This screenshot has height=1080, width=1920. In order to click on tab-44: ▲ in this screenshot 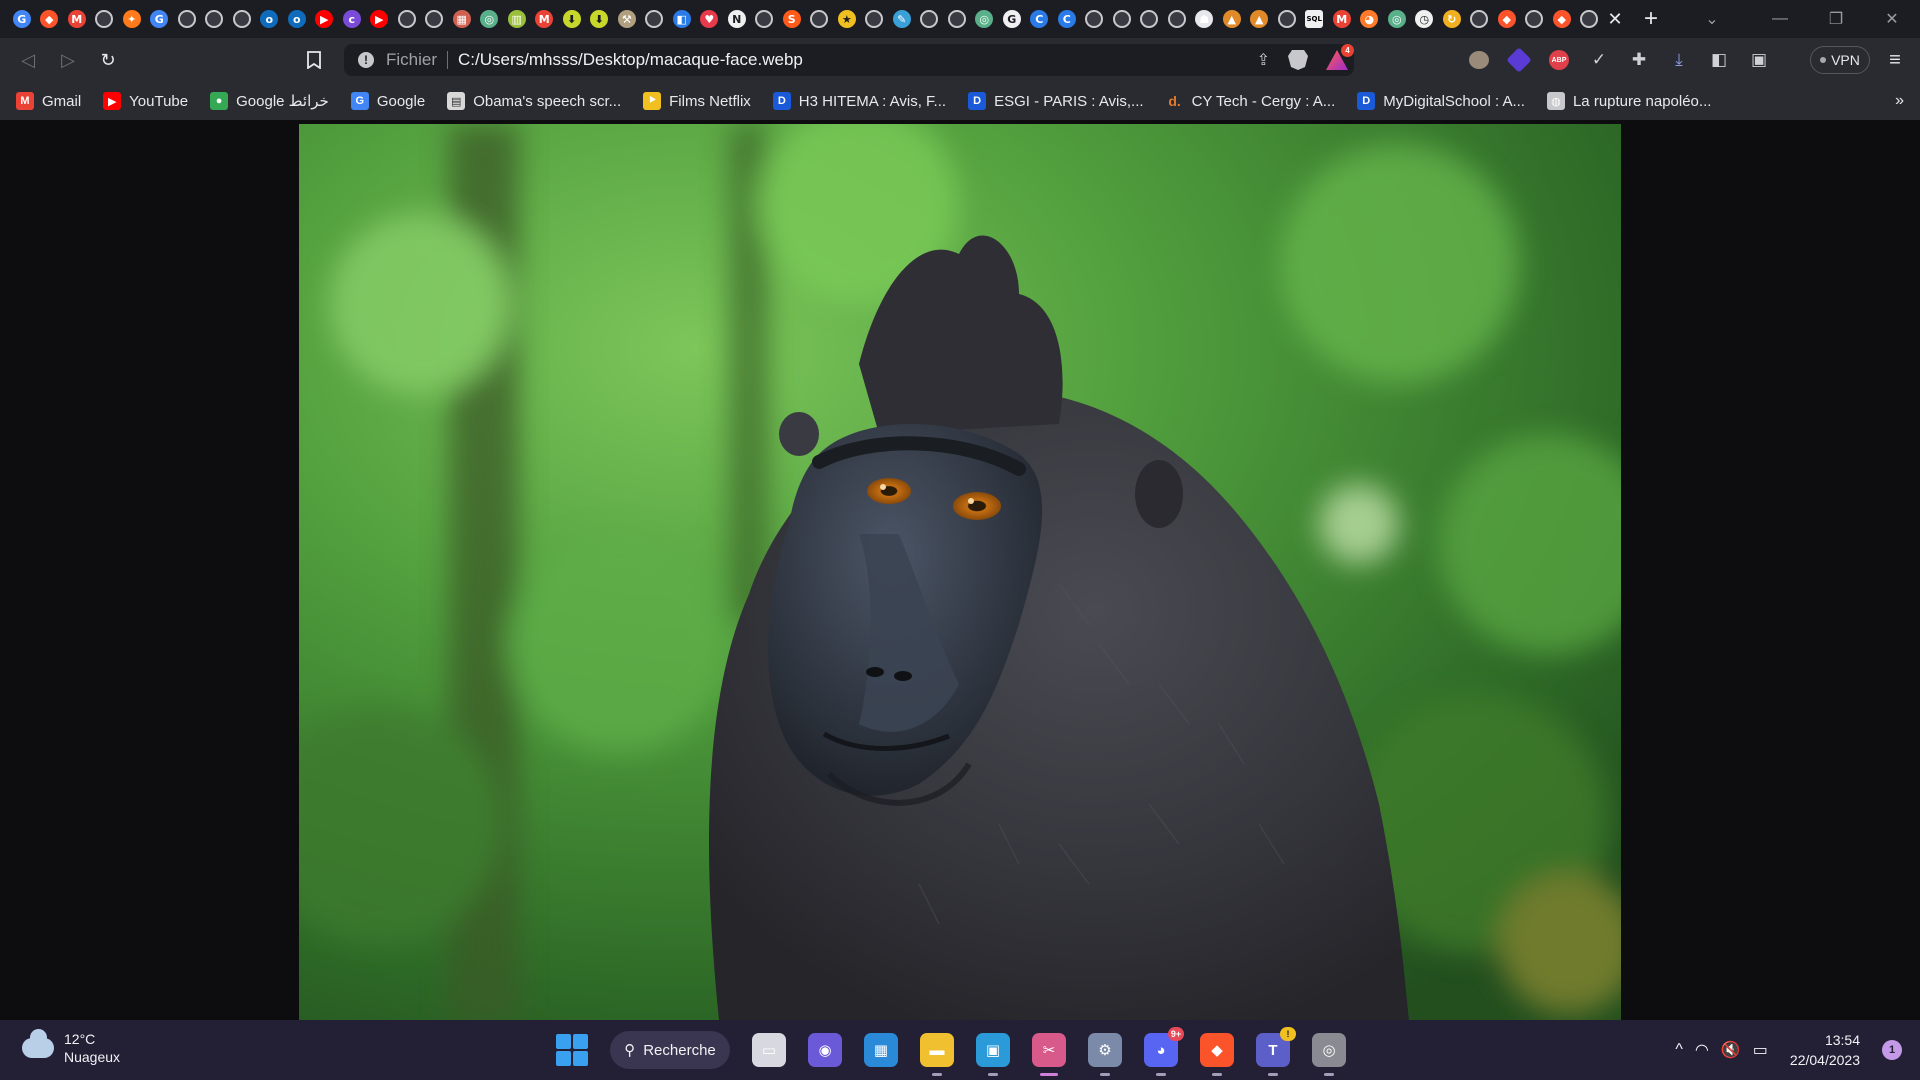, I will do `click(1232, 19)`.